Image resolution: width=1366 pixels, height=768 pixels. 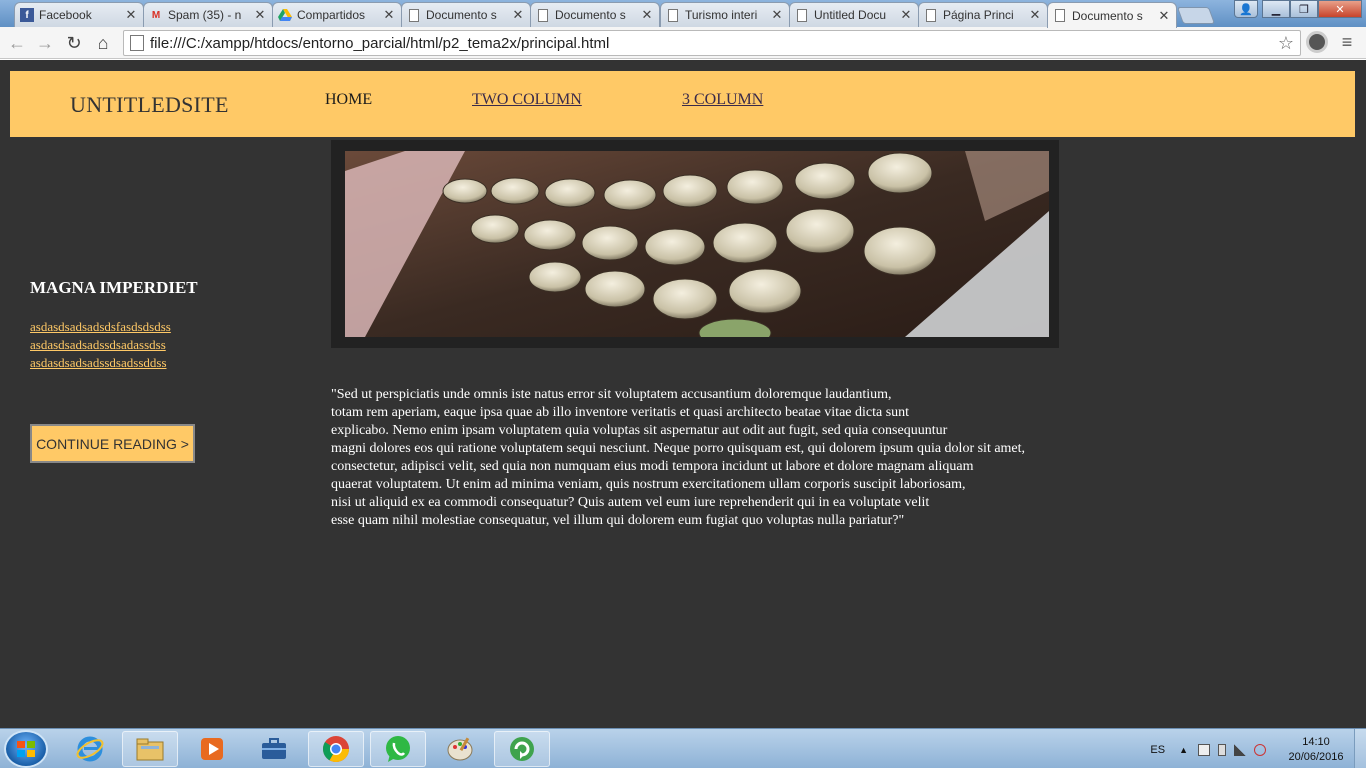 I want to click on nav-home: HOME, so click(x=348, y=100).